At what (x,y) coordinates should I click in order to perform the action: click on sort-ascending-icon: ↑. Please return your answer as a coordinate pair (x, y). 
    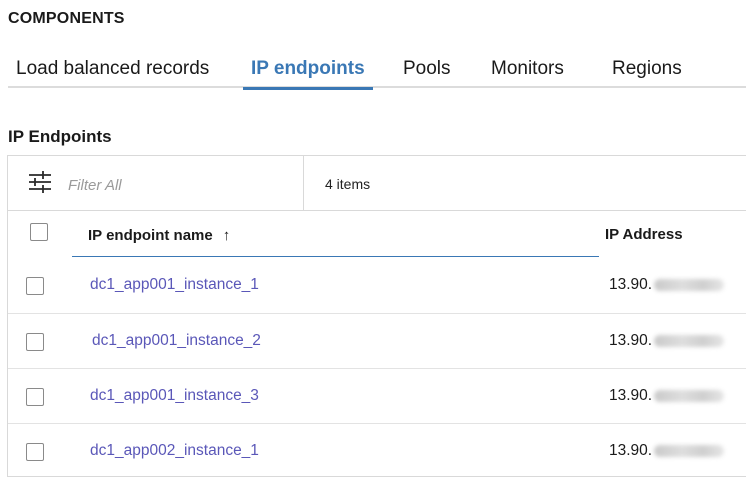
    Looking at the image, I should click on (227, 235).